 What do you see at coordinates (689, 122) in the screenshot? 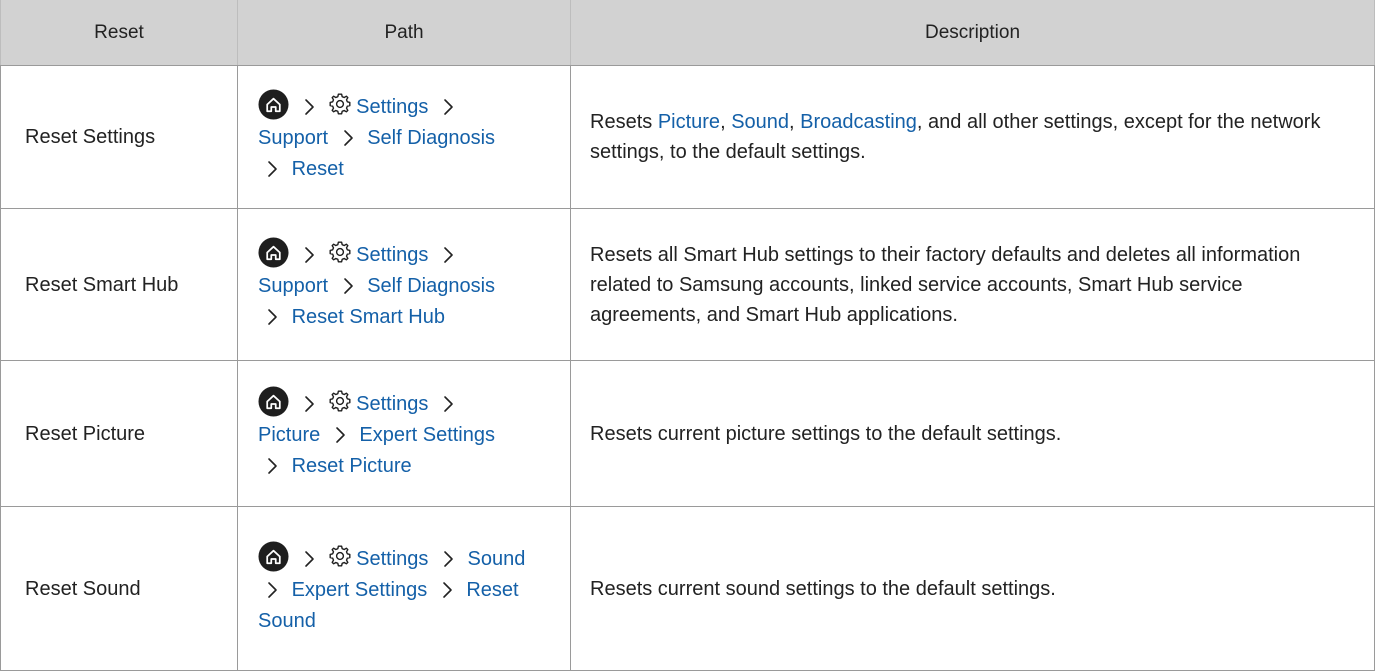
I see `link-picture: Picture` at bounding box center [689, 122].